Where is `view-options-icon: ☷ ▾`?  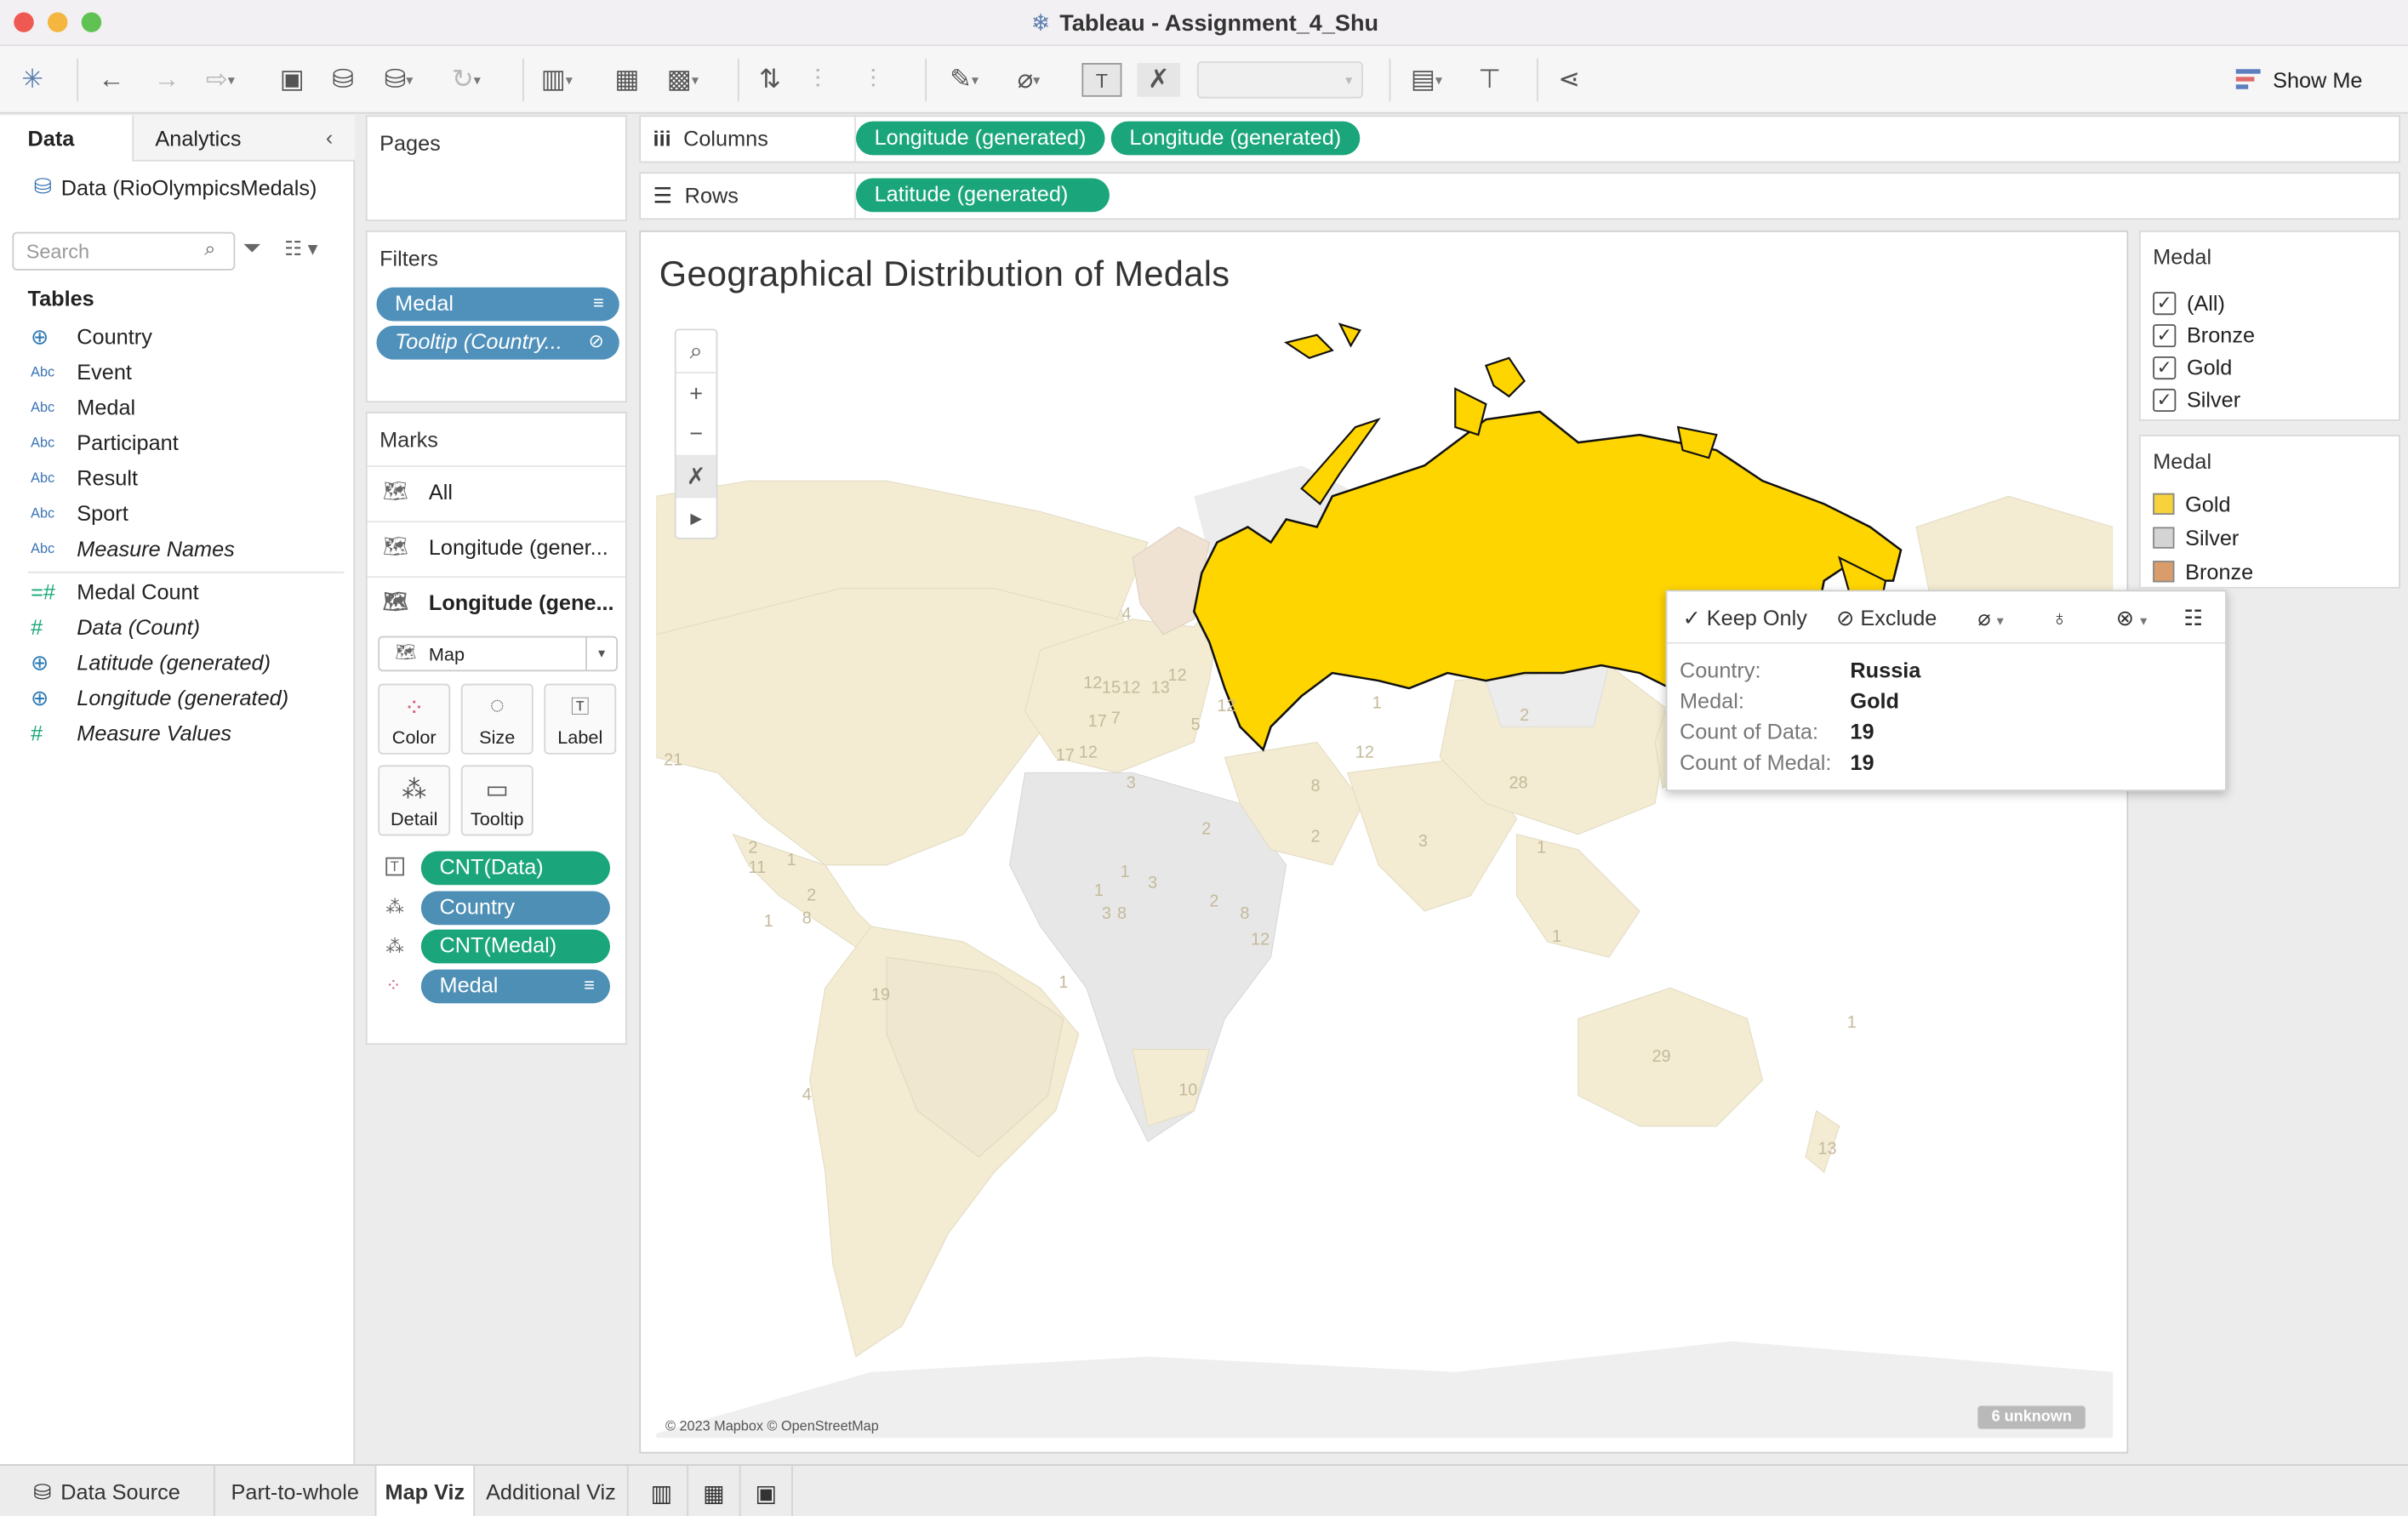 view-options-icon: ☷ ▾ is located at coordinates (300, 249).